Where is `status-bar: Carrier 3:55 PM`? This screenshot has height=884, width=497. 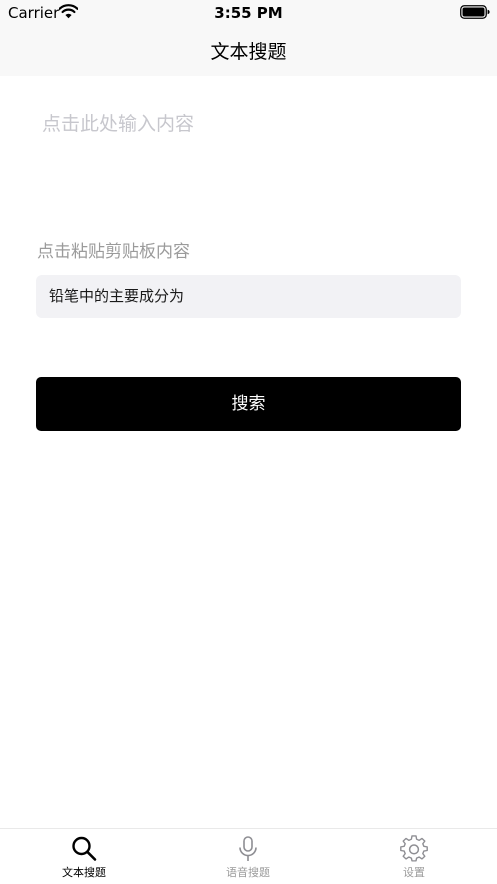 status-bar: Carrier 3:55 PM is located at coordinates (248, 13).